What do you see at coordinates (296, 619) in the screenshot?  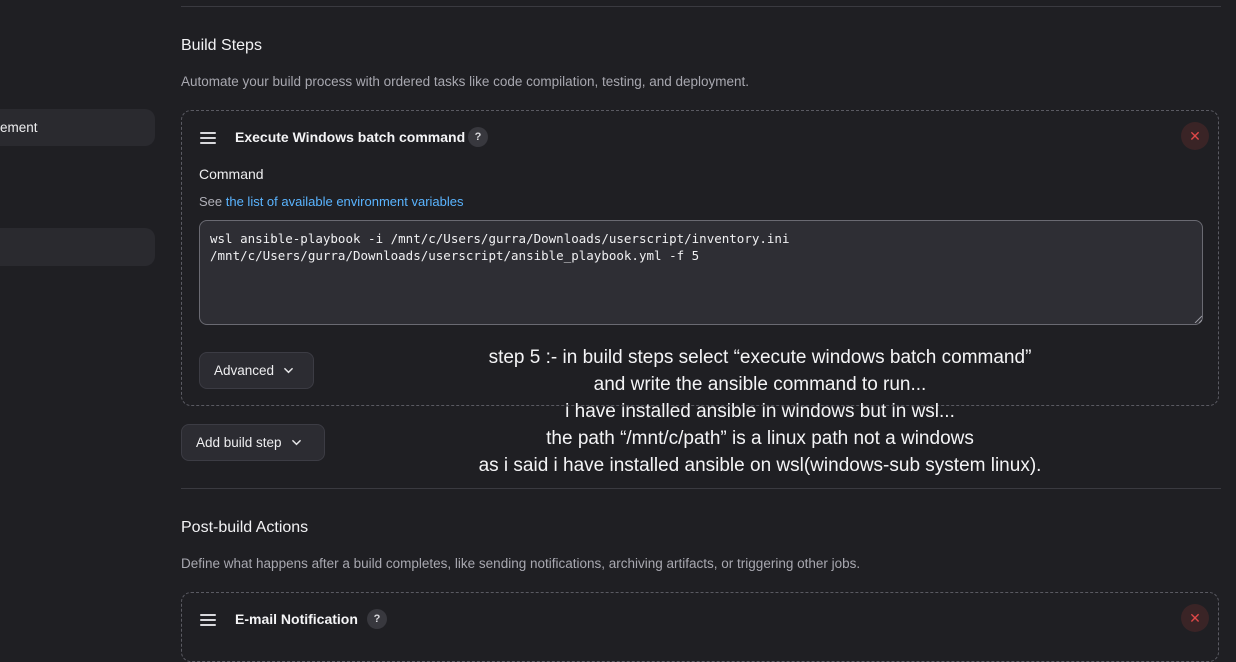 I see `post-build-step-title: E-mail Notification` at bounding box center [296, 619].